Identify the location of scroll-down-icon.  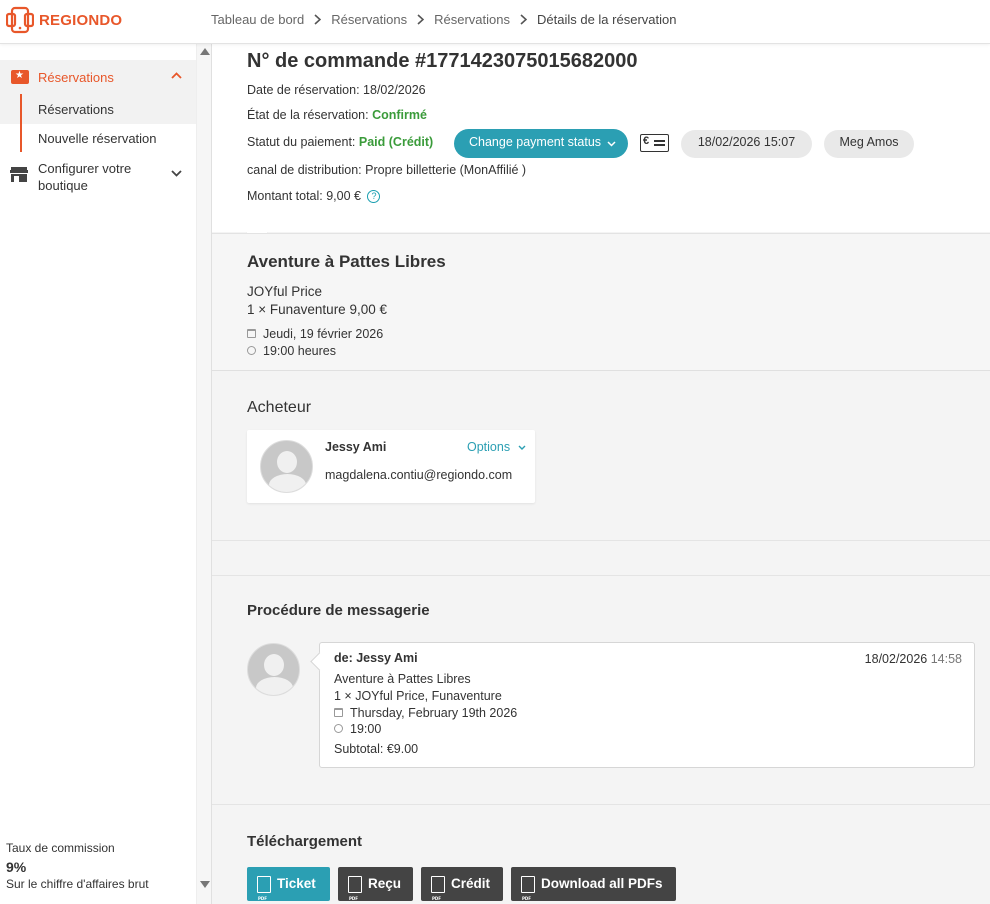
(205, 884).